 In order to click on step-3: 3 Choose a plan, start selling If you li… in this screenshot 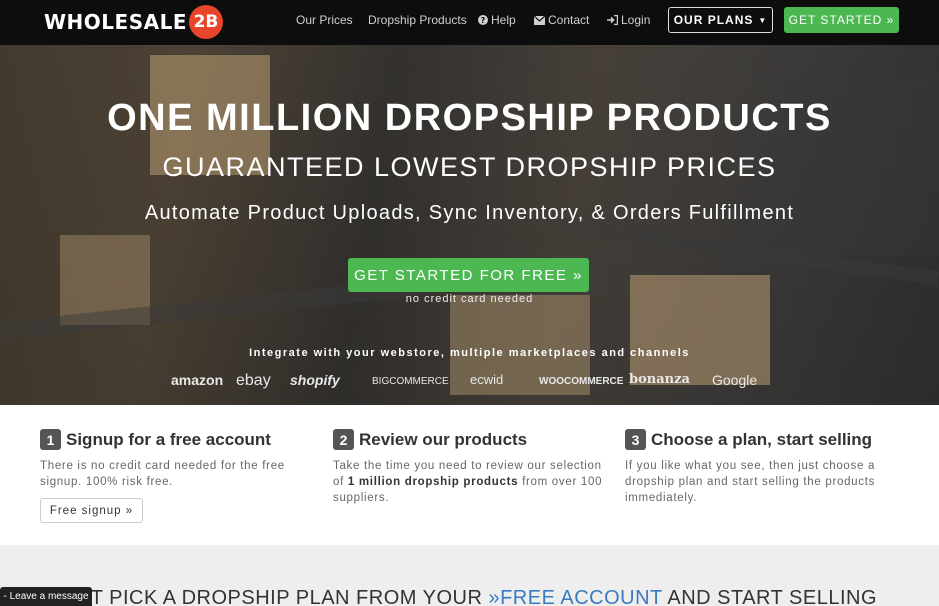, I will do `click(760, 467)`.